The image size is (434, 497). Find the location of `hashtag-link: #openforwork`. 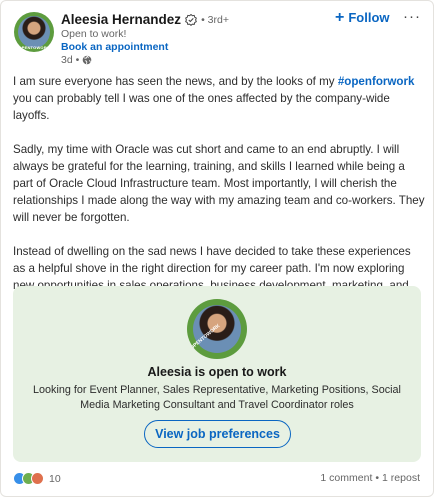

hashtag-link: #openforwork is located at coordinates (376, 81).